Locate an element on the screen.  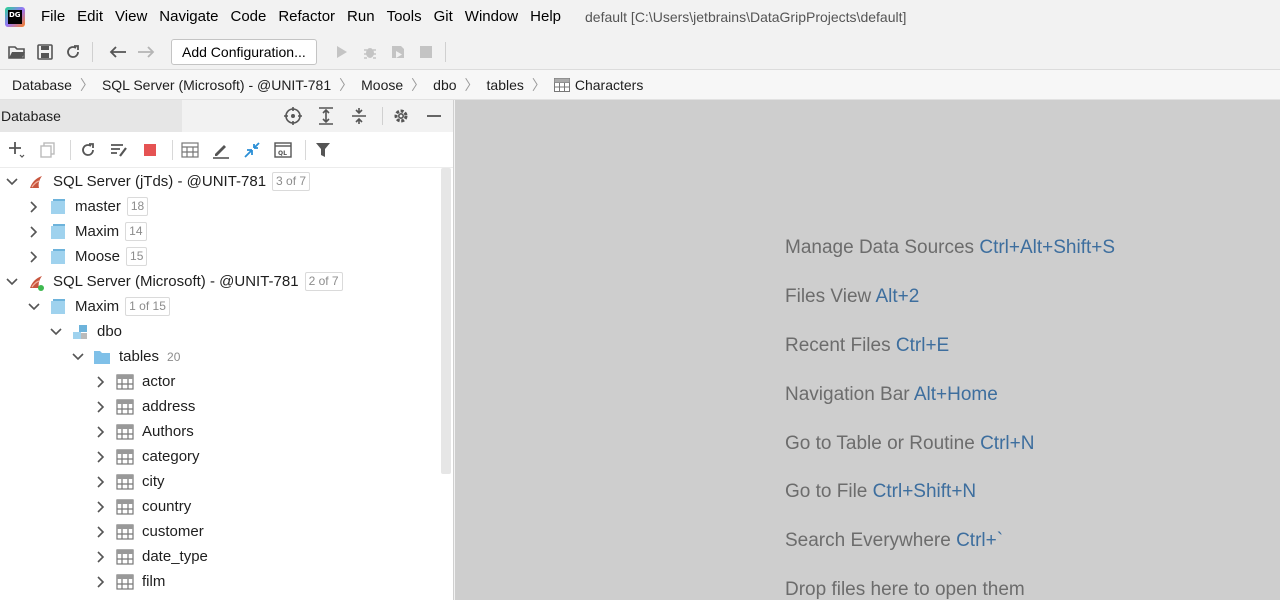
tree-node-database: Moose 15 is located at coordinates (240, 256).